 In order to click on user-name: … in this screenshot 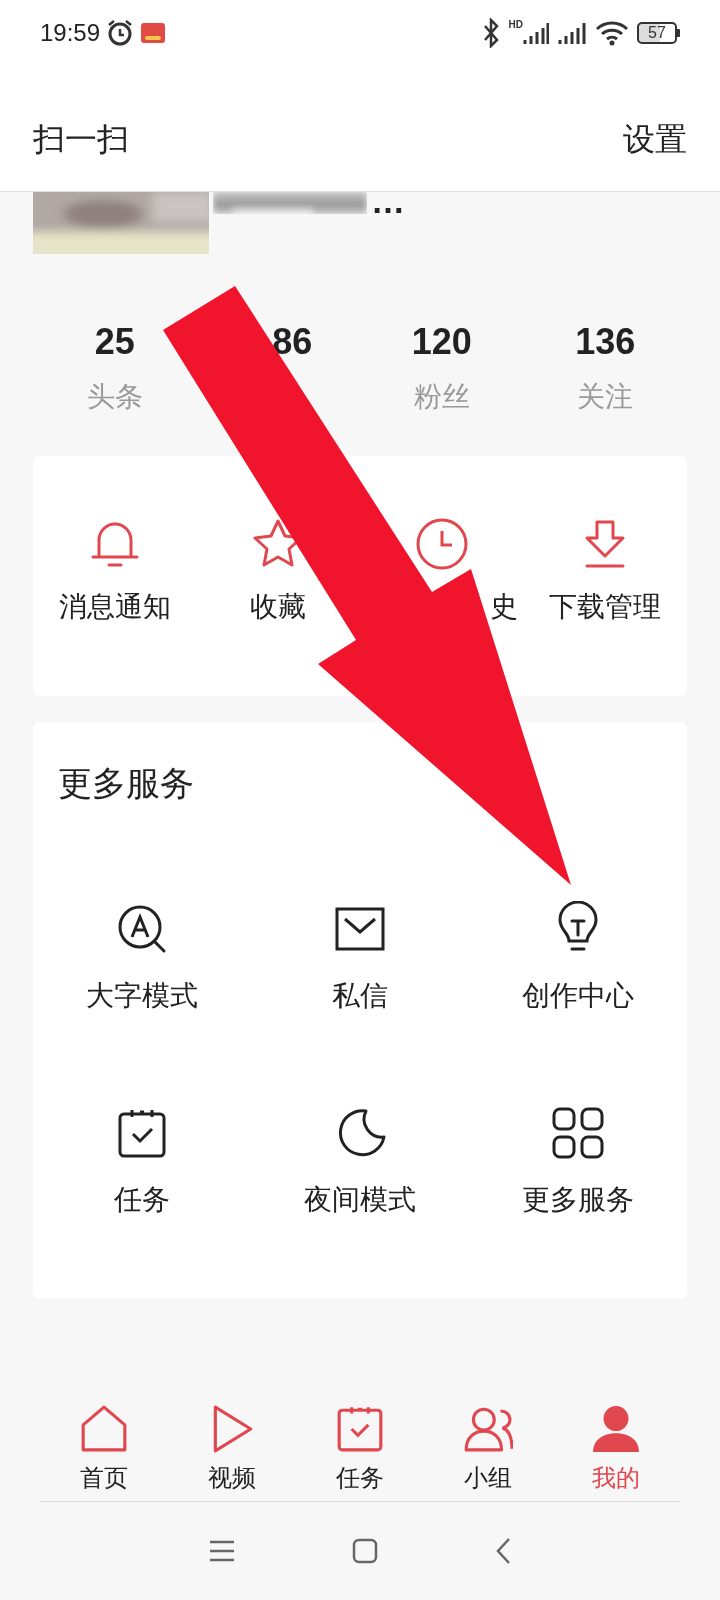, I will do `click(388, 201)`.